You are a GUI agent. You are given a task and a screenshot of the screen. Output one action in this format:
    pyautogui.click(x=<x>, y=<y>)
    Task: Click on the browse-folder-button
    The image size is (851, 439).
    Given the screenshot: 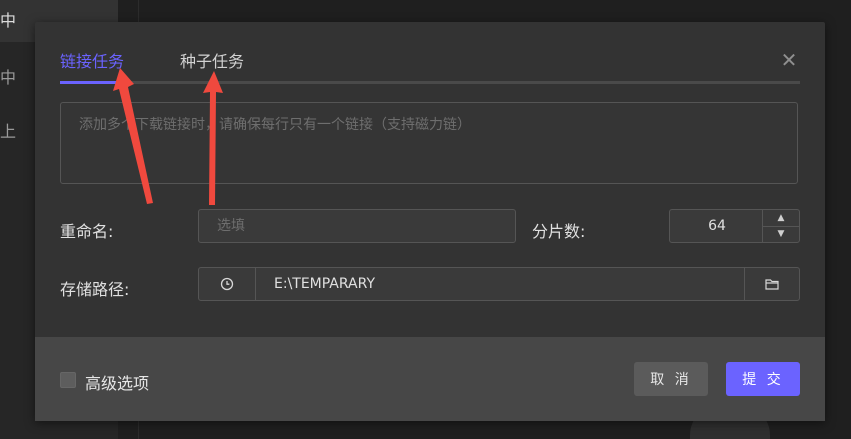 What is the action you would take?
    pyautogui.click(x=771, y=284)
    